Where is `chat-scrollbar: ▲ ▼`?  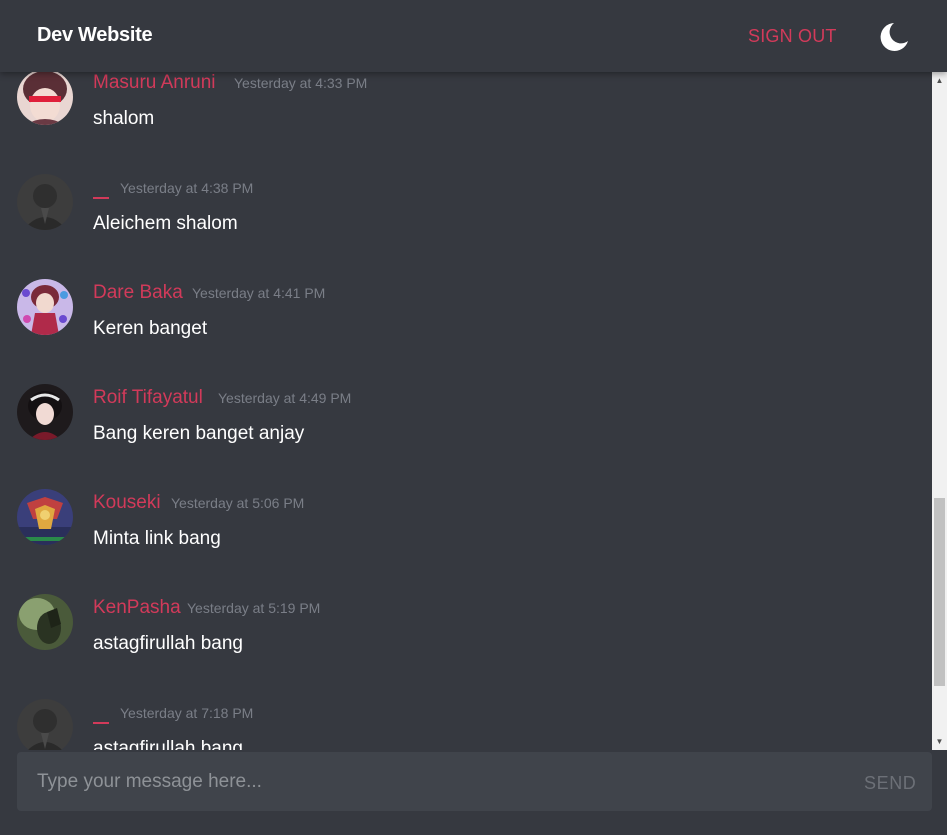
chat-scrollbar: ▲ ▼ is located at coordinates (939, 411).